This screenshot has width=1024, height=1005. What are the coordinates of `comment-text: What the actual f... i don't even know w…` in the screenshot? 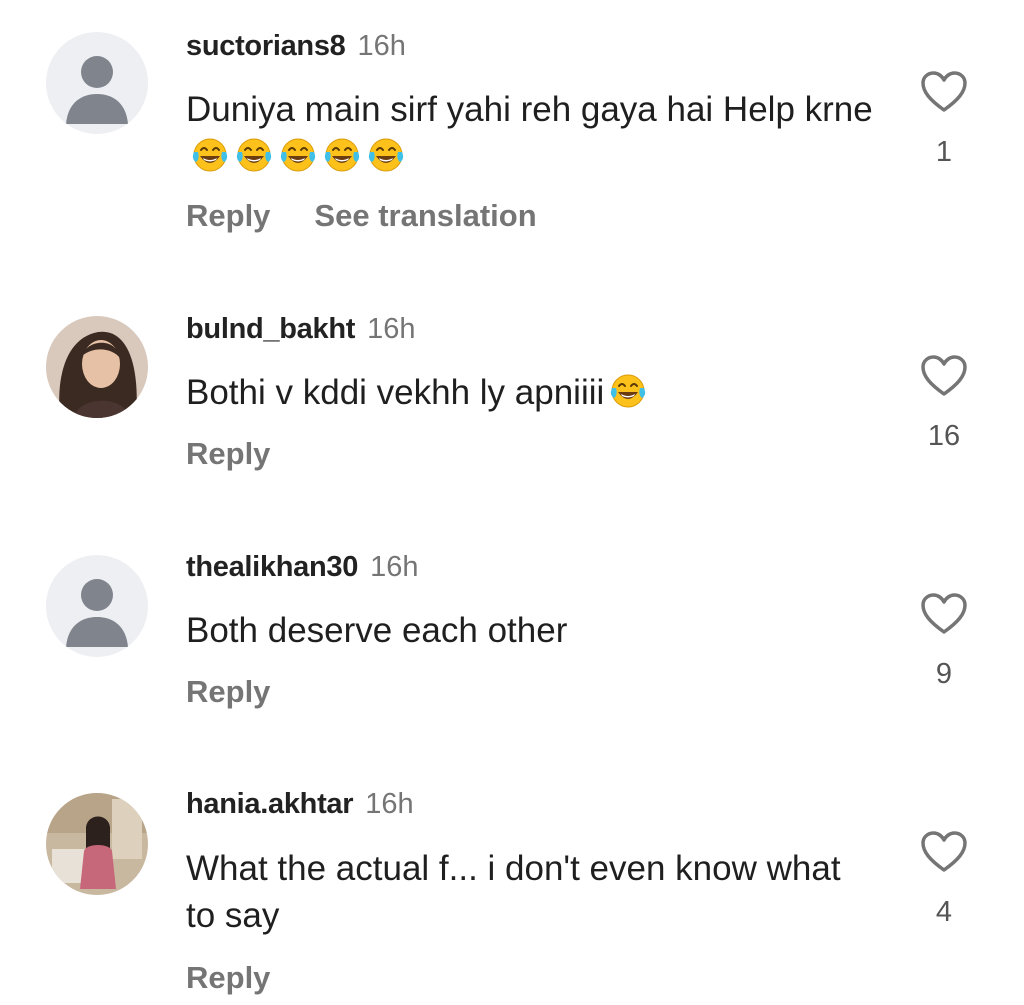 It's located at (513, 892).